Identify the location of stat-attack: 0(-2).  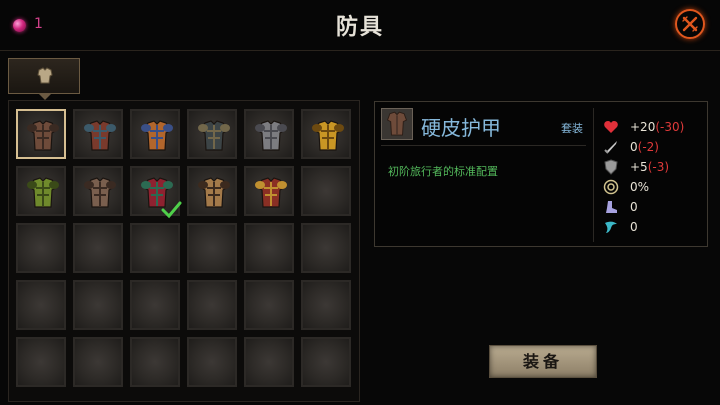
(653, 148).